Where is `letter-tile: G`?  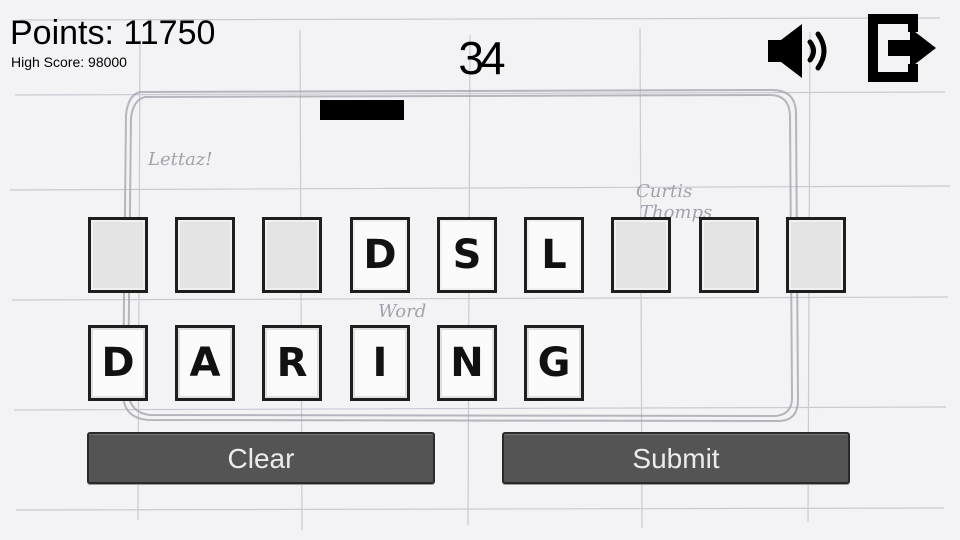 letter-tile: G is located at coordinates (554, 363).